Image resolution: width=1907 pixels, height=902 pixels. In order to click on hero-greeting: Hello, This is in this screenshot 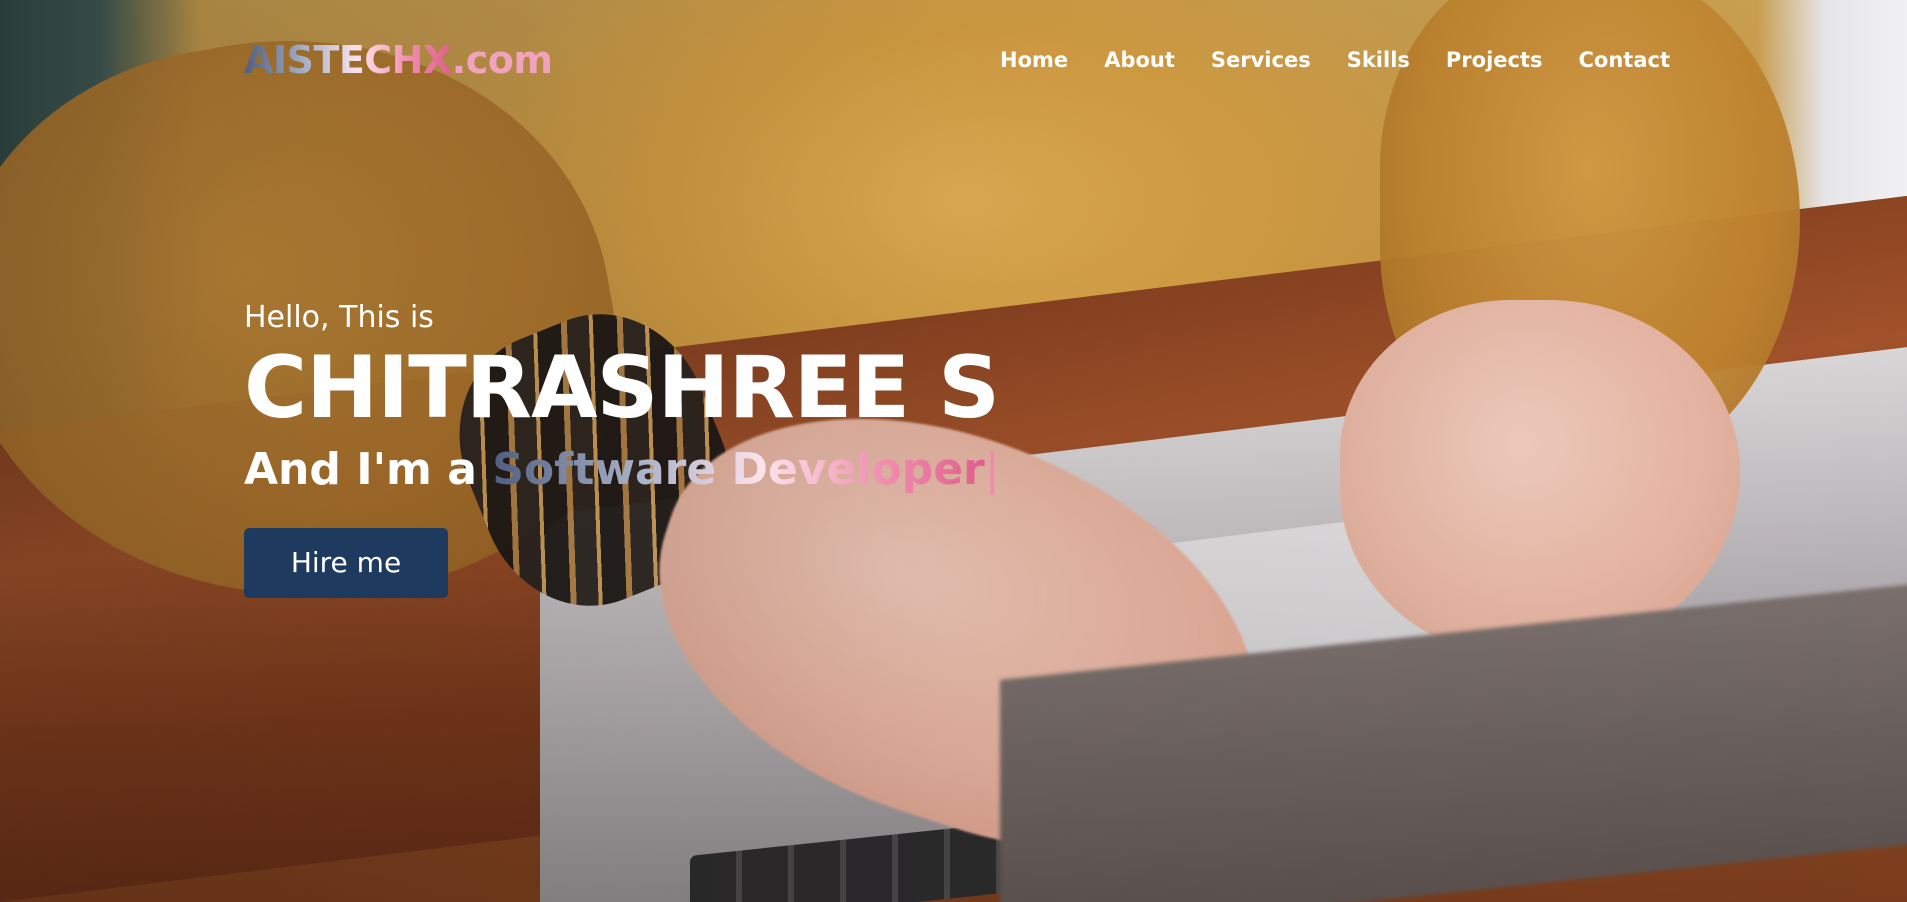, I will do `click(339, 317)`.